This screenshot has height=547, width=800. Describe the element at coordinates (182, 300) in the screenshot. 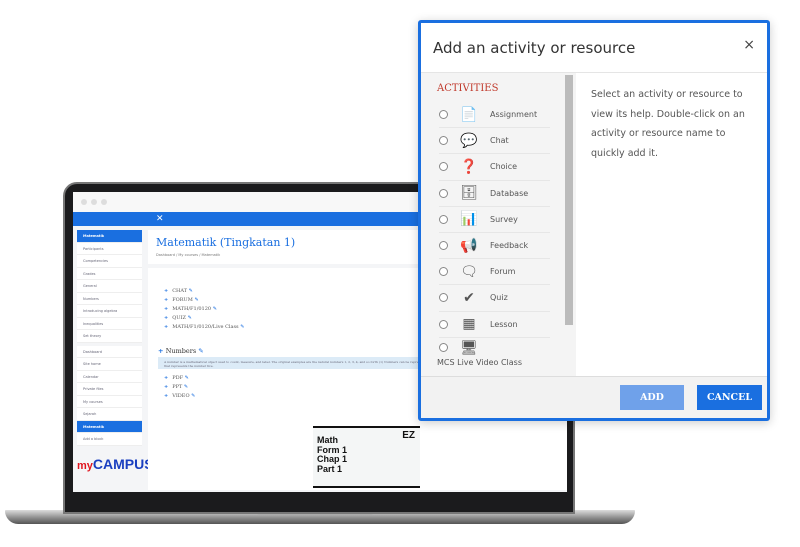

I see `activity-link: FORUM` at that location.